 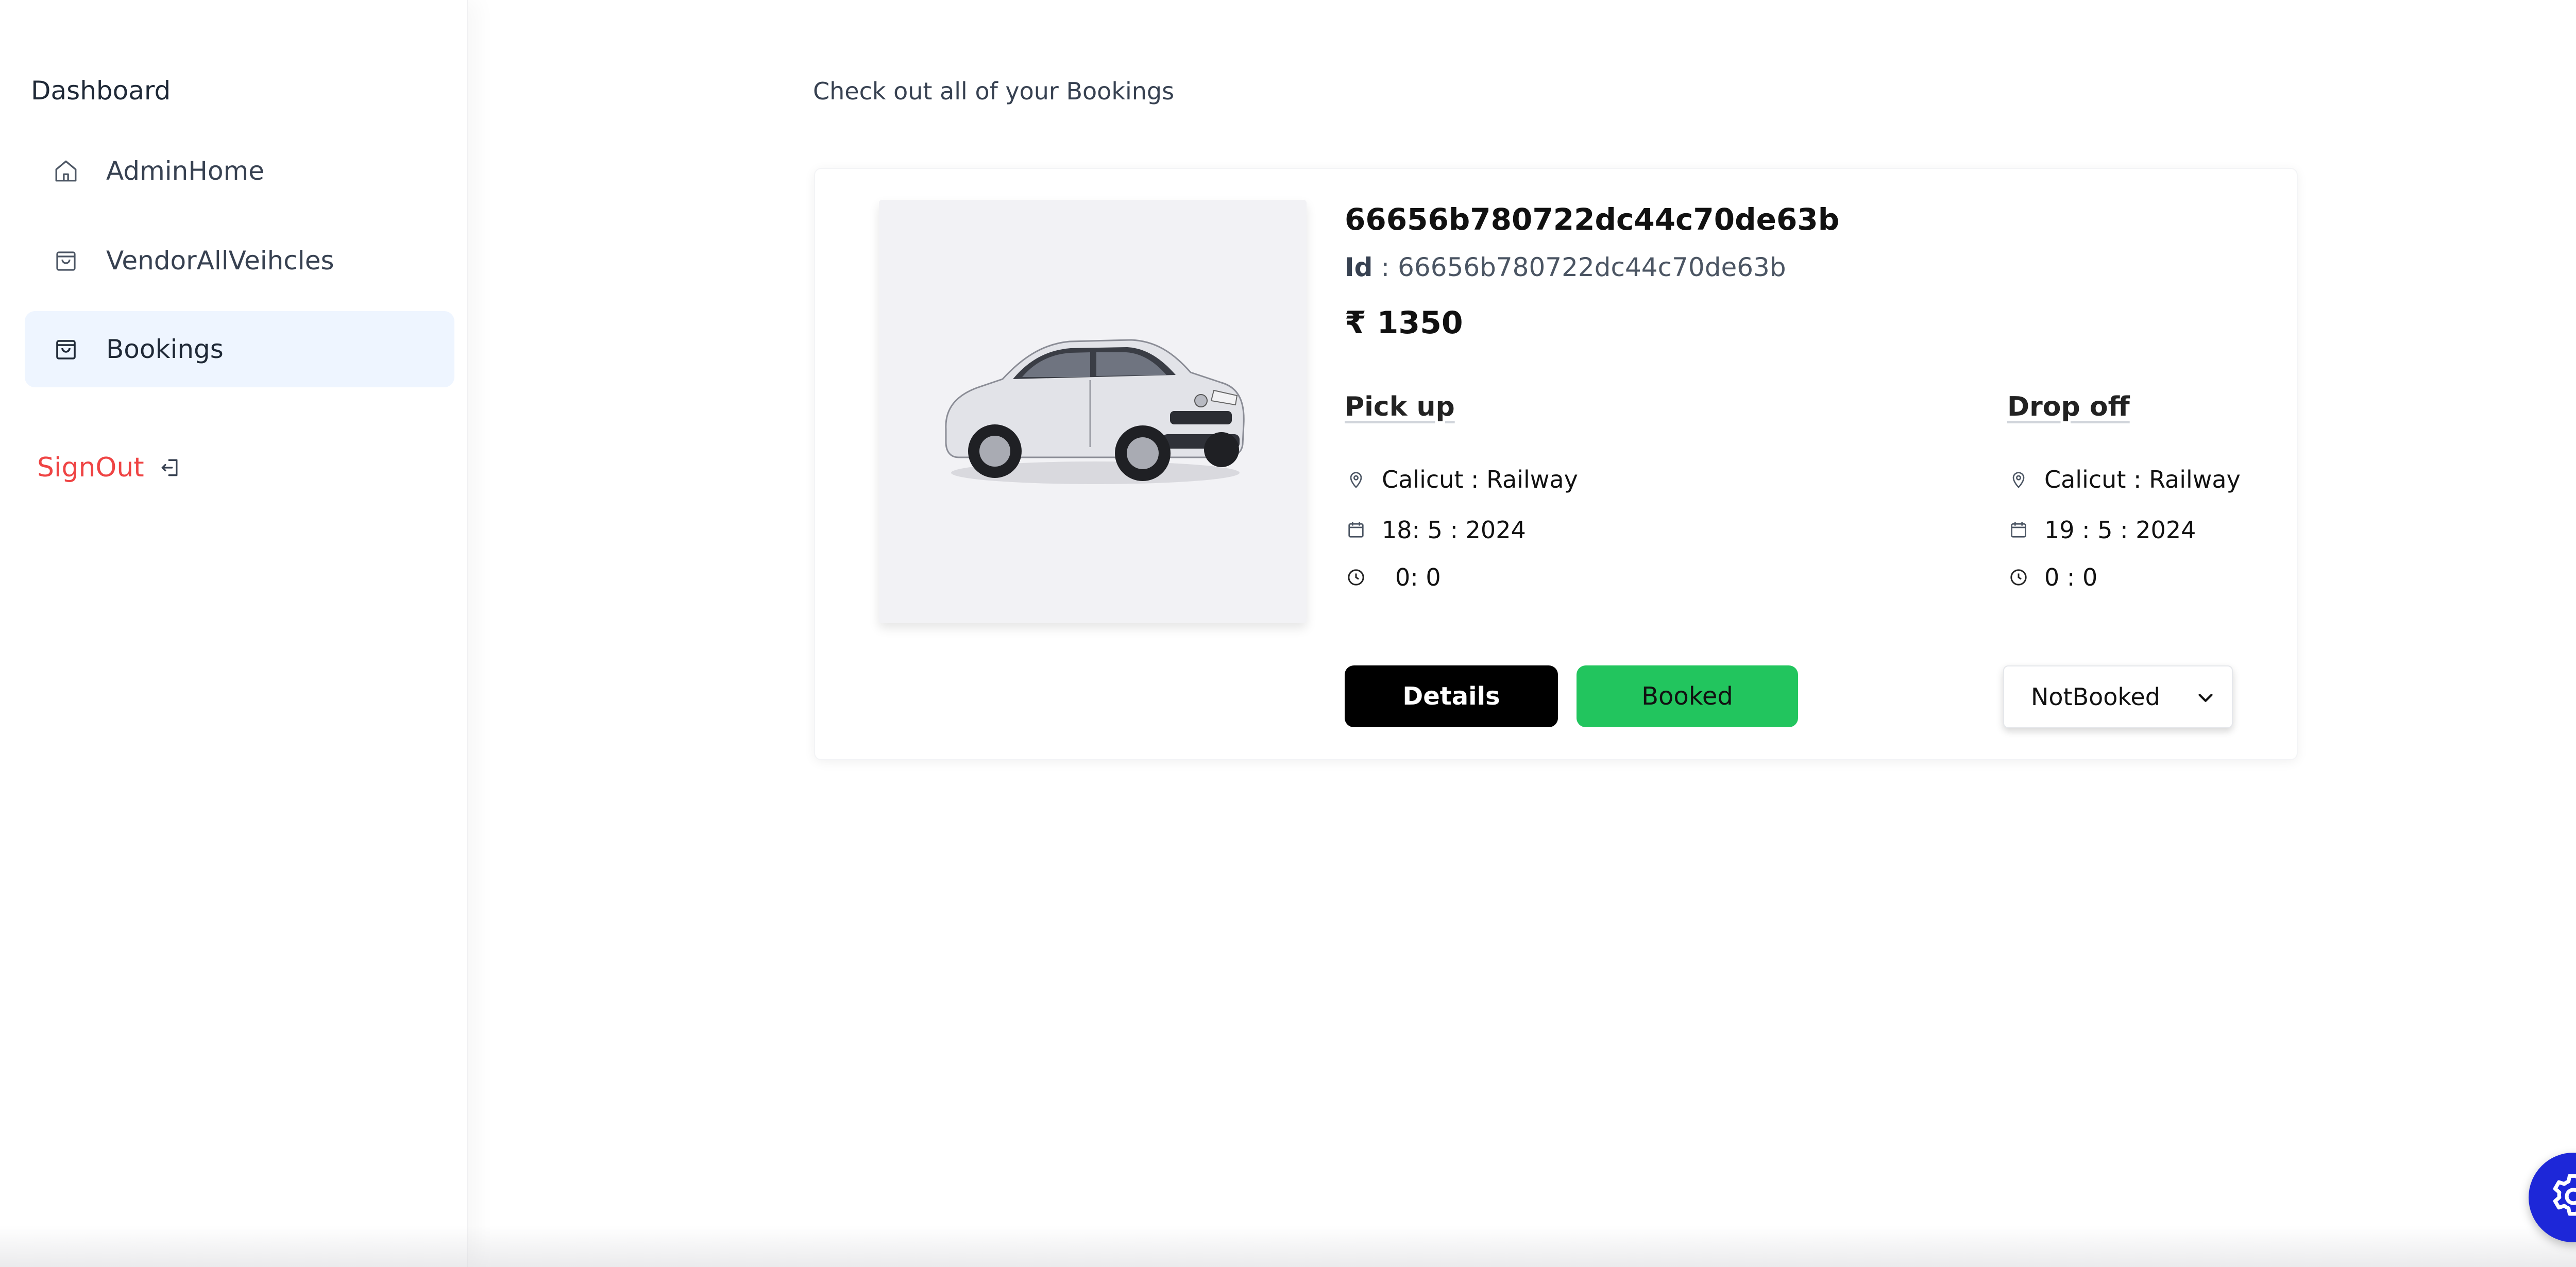 What do you see at coordinates (1356, 323) in the screenshot?
I see `currency-symbol: ₹` at bounding box center [1356, 323].